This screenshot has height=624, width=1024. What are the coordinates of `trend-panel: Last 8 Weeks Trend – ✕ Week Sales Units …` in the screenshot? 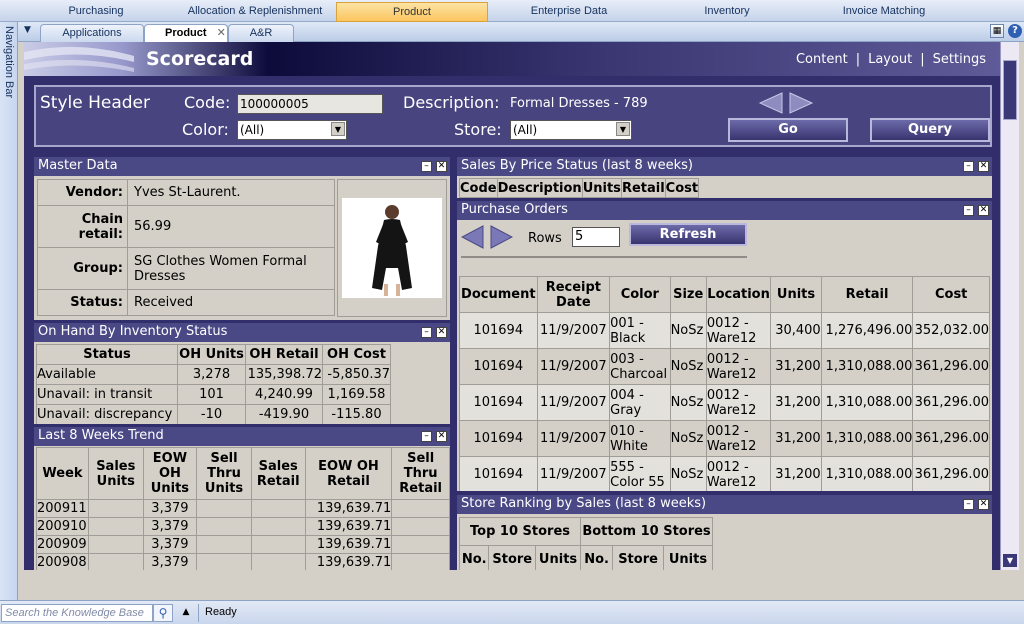 It's located at (242, 498).